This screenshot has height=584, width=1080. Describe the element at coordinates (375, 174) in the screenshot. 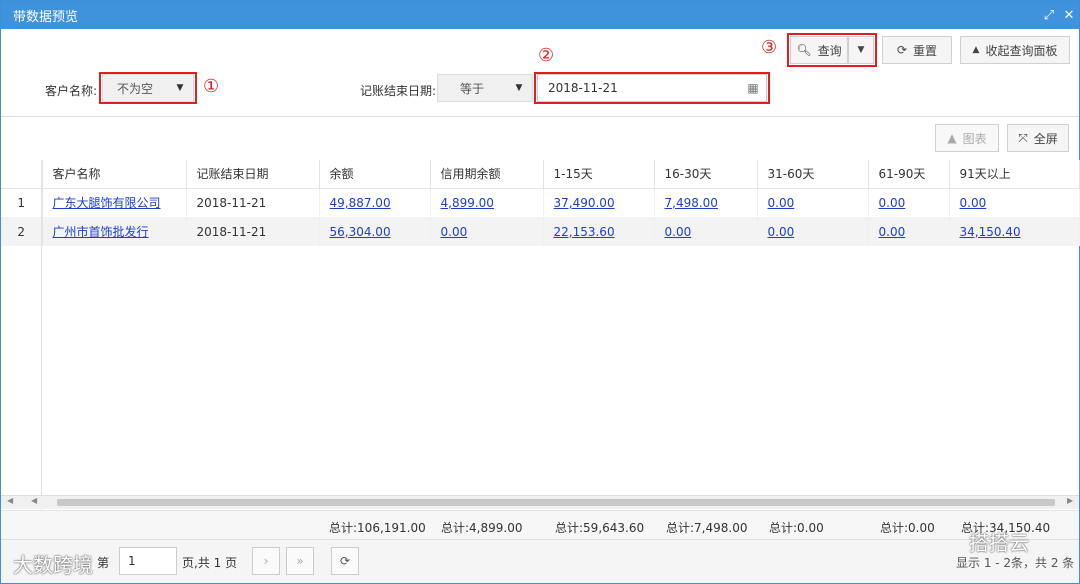

I see `column-header: 余额` at that location.